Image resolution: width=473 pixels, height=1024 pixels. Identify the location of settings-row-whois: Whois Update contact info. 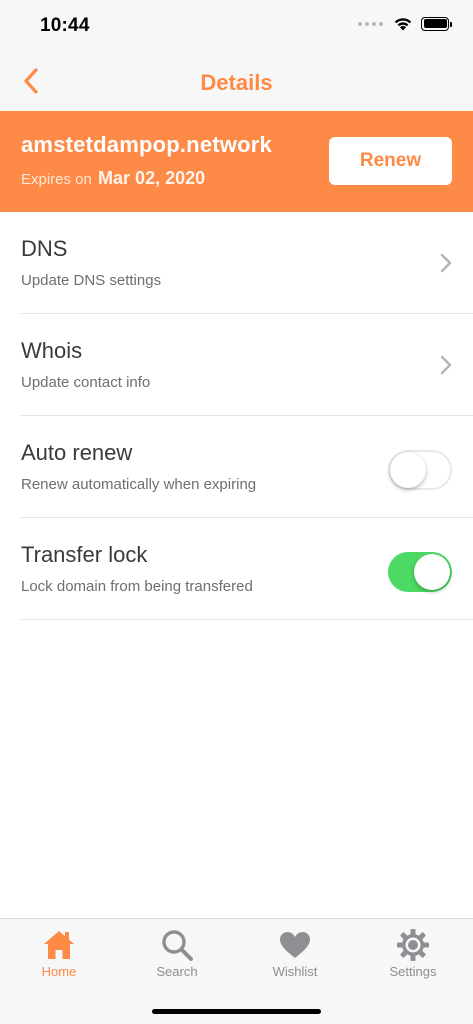
(247, 365).